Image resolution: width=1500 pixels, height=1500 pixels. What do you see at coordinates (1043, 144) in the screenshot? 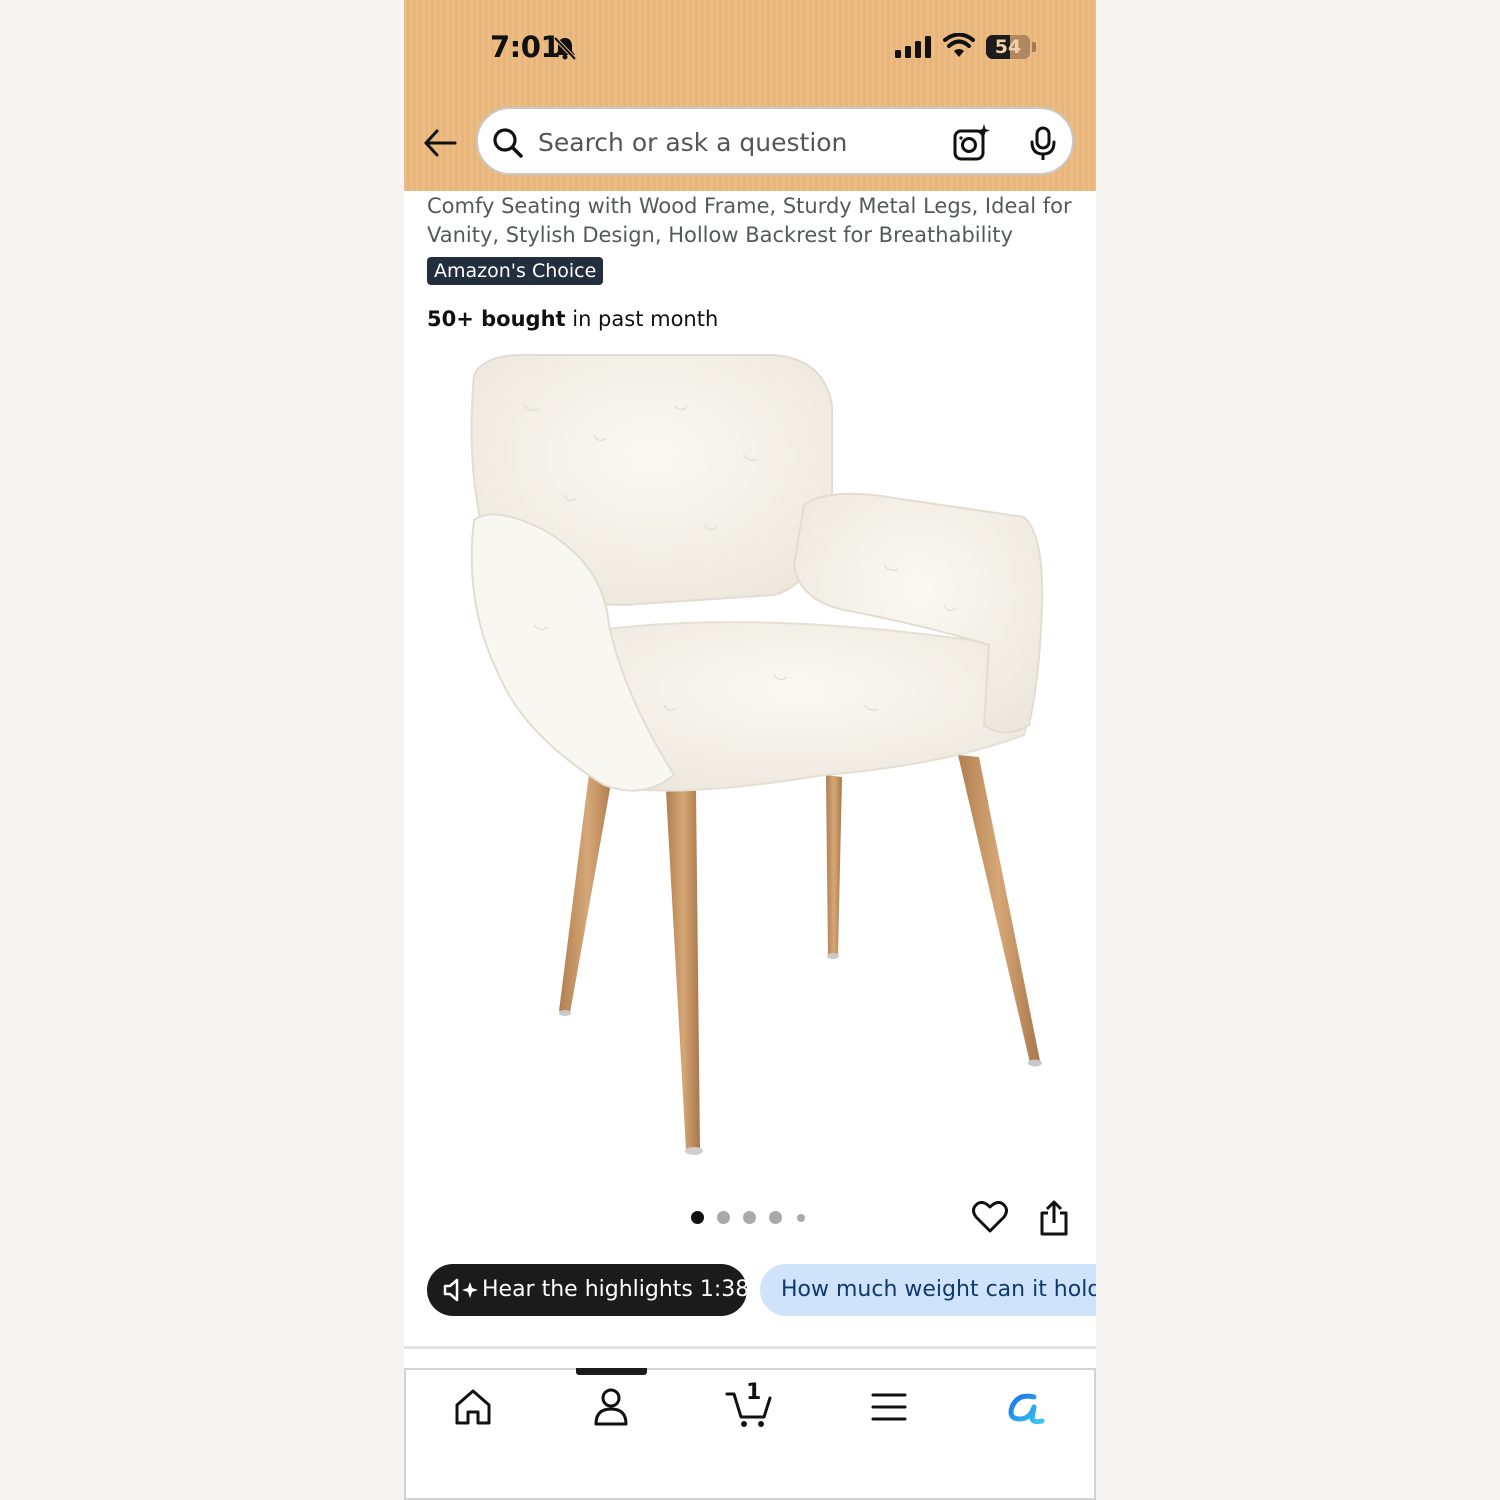
I see `microphone-icon` at bounding box center [1043, 144].